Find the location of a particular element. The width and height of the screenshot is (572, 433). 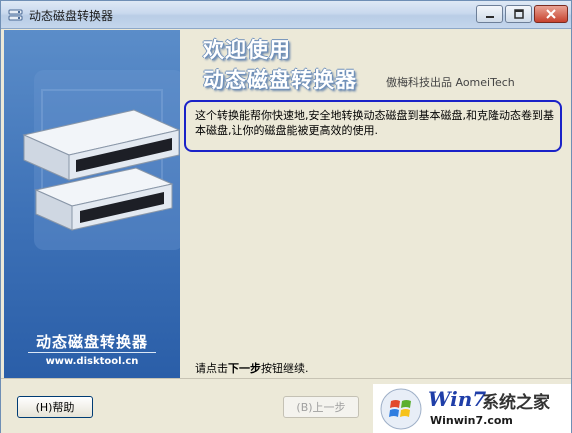

banner-url: www.disktool.cn is located at coordinates (92, 361).